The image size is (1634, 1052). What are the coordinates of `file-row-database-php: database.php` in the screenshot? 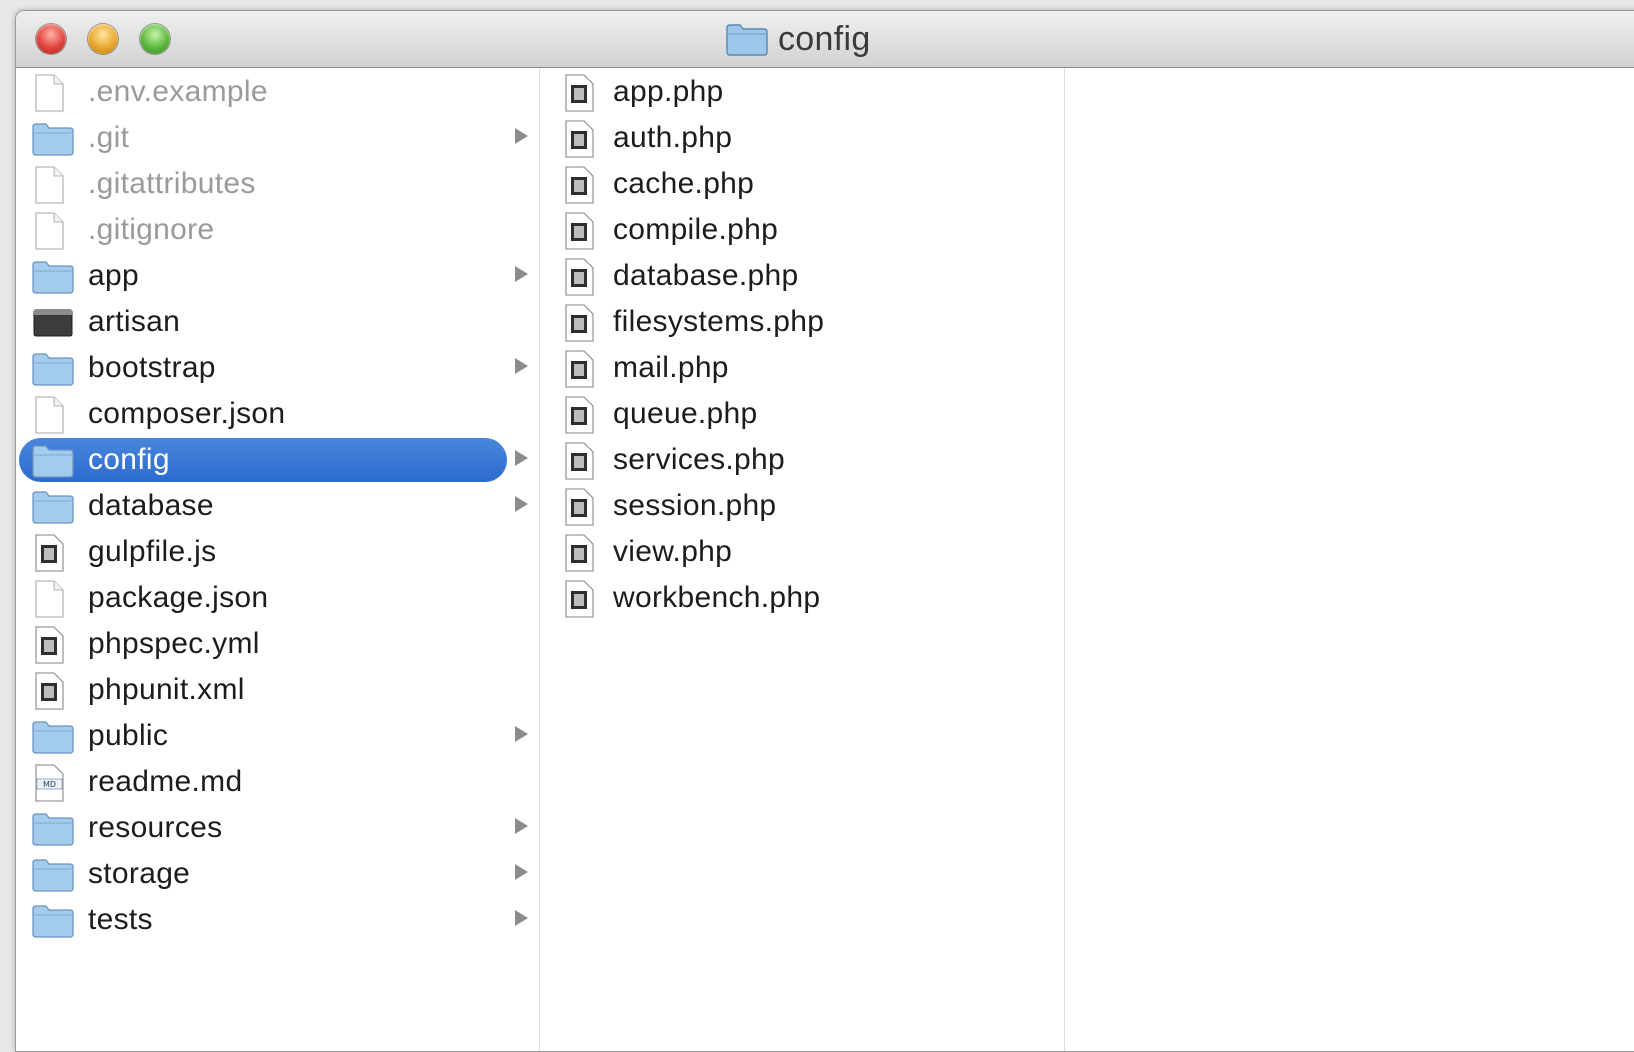 It's located at (802, 276).